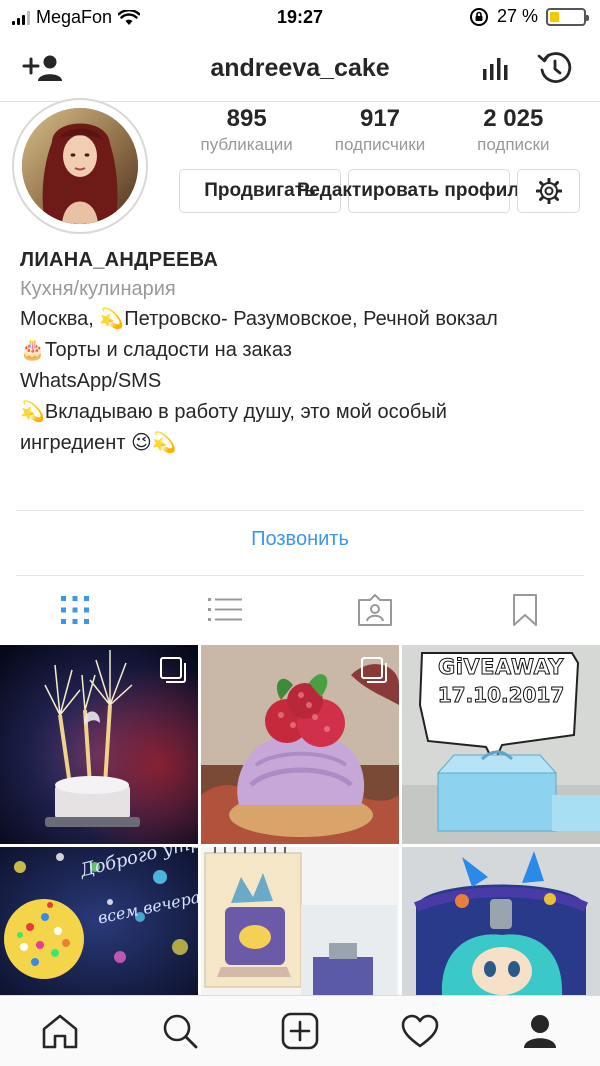  What do you see at coordinates (300, 17) in the screenshot?
I see `status-bar: MegaFon 19:27 27 %` at bounding box center [300, 17].